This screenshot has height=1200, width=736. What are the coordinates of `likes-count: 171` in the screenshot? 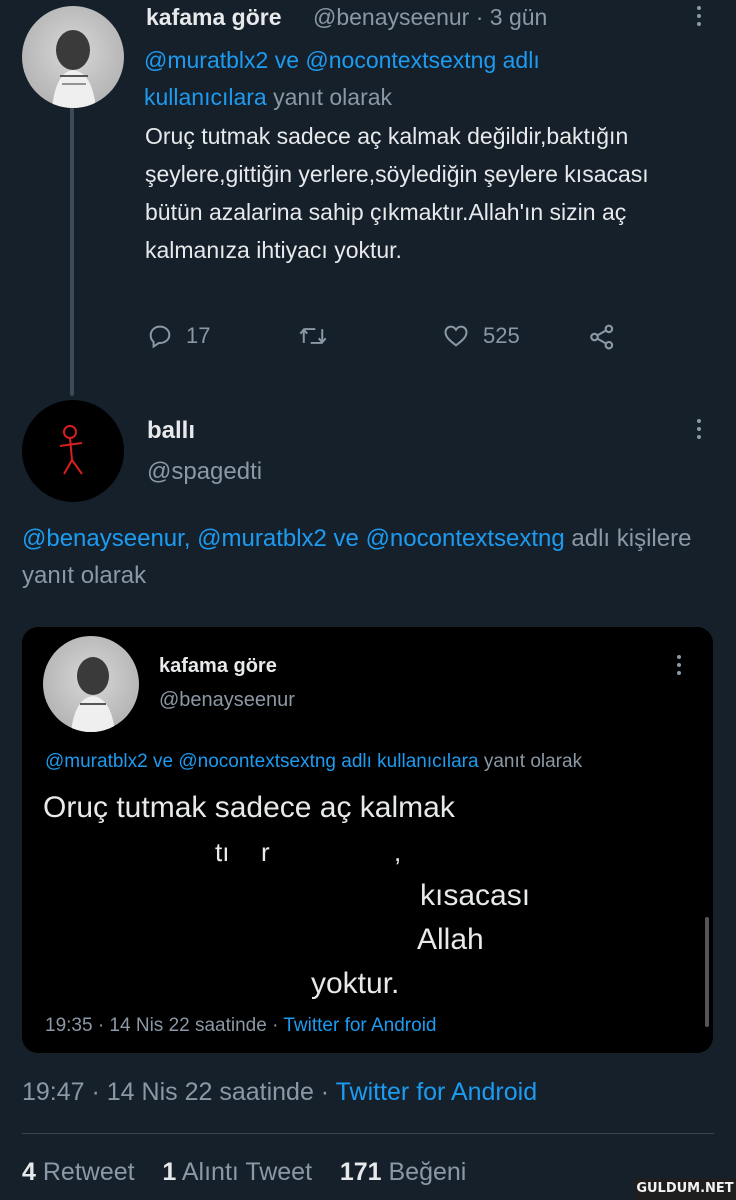 It's located at (360, 1172).